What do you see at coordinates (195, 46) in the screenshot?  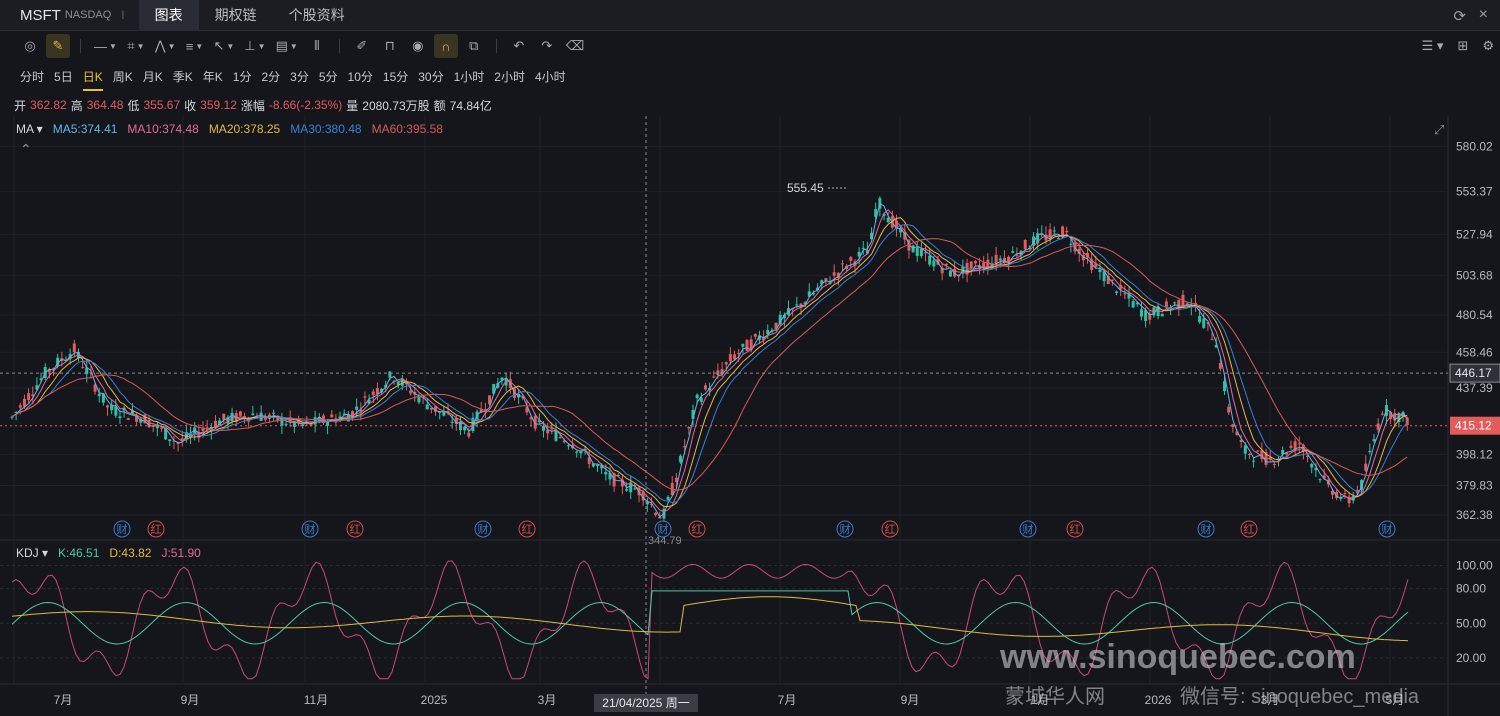 I see `fib-tool-icon: ≡ ▼` at bounding box center [195, 46].